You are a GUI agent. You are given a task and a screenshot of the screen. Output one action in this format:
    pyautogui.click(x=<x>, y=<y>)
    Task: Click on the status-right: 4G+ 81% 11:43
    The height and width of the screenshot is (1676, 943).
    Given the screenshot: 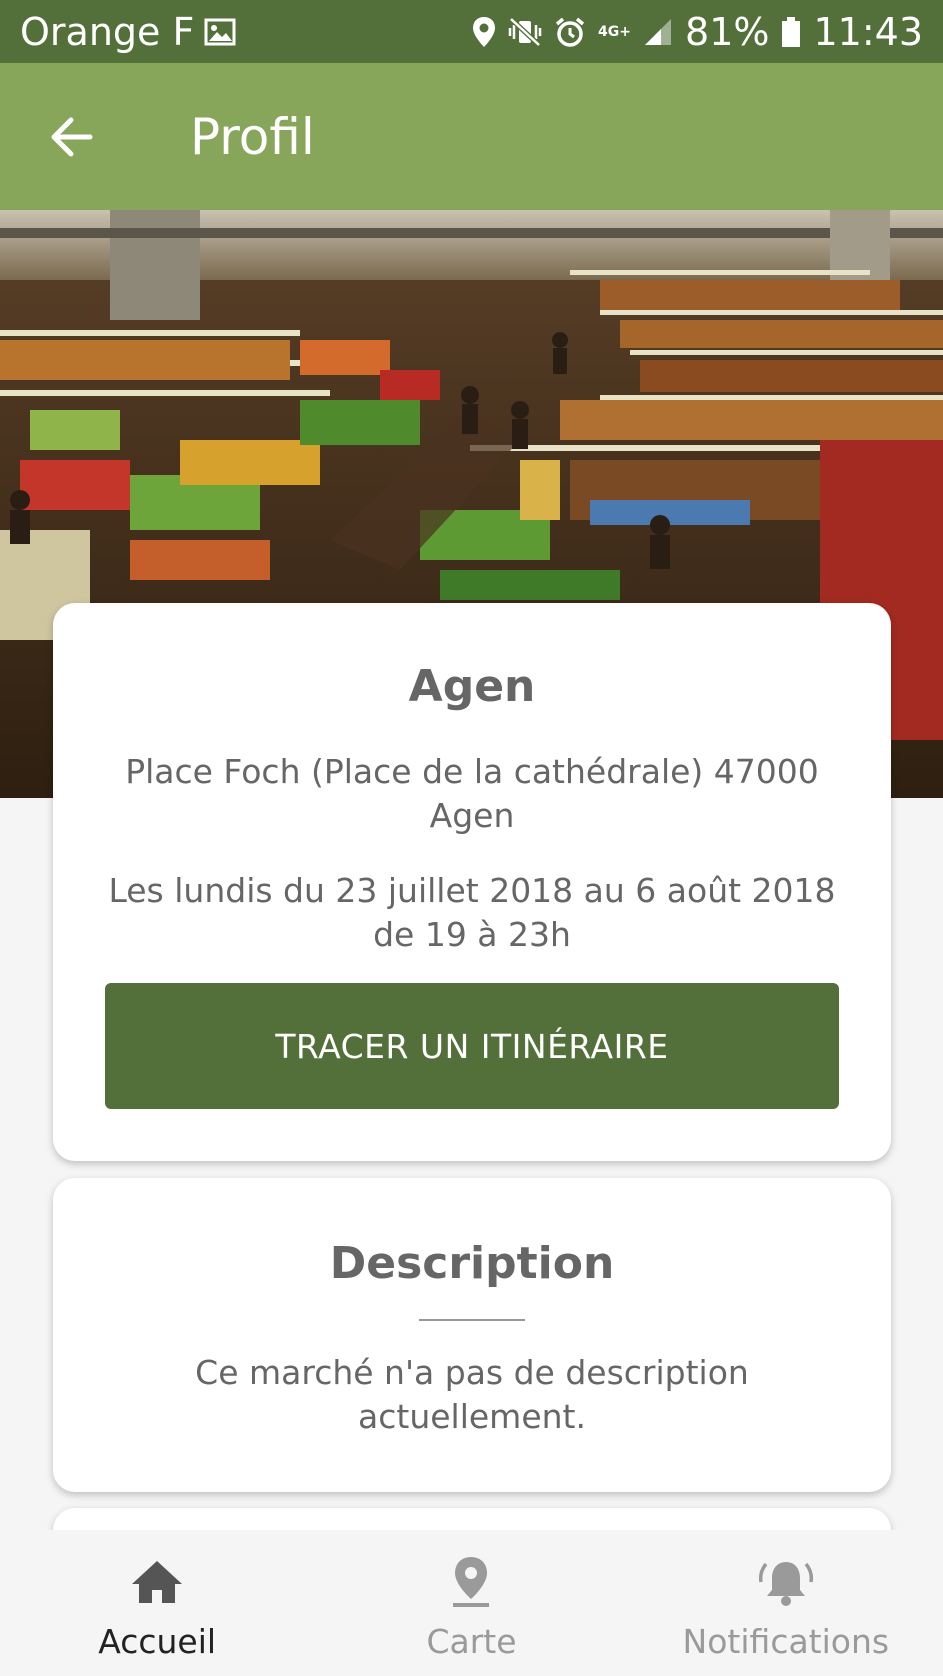 What is the action you would take?
    pyautogui.click(x=697, y=32)
    